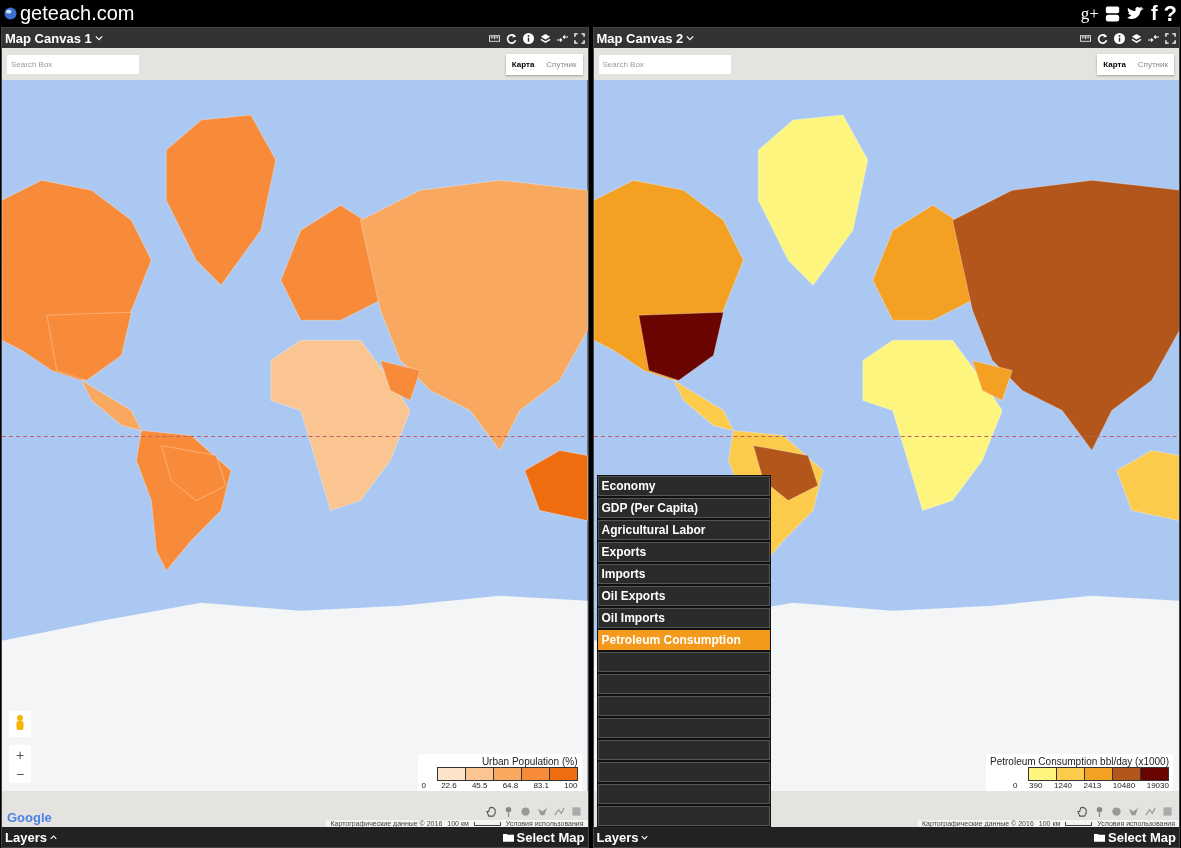 The image size is (1181, 848). What do you see at coordinates (29, 817) in the screenshot?
I see `google-logo: Google` at bounding box center [29, 817].